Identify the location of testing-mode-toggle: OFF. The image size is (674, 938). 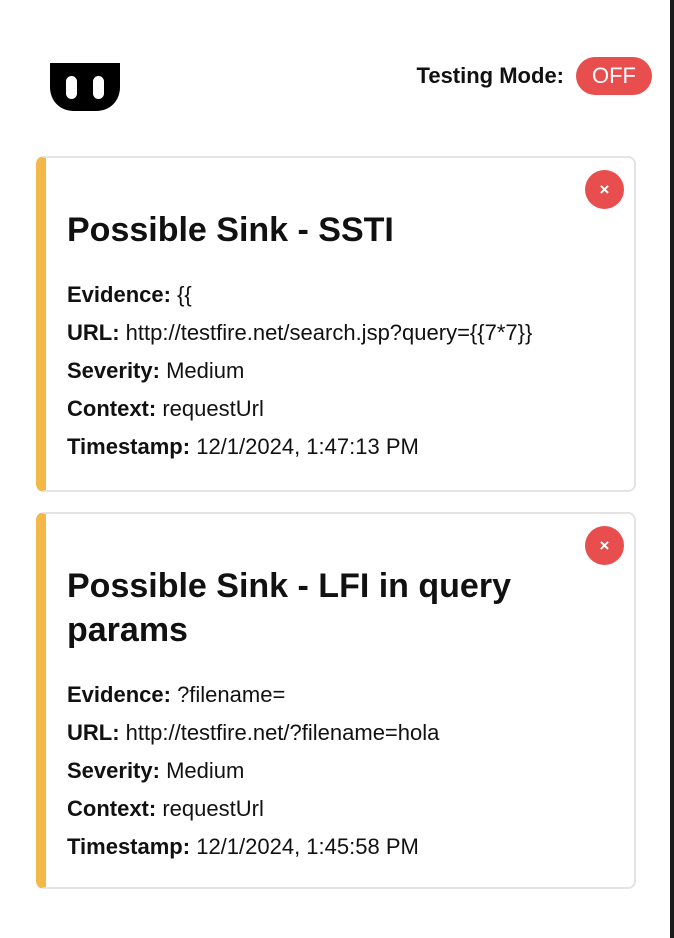
(614, 76).